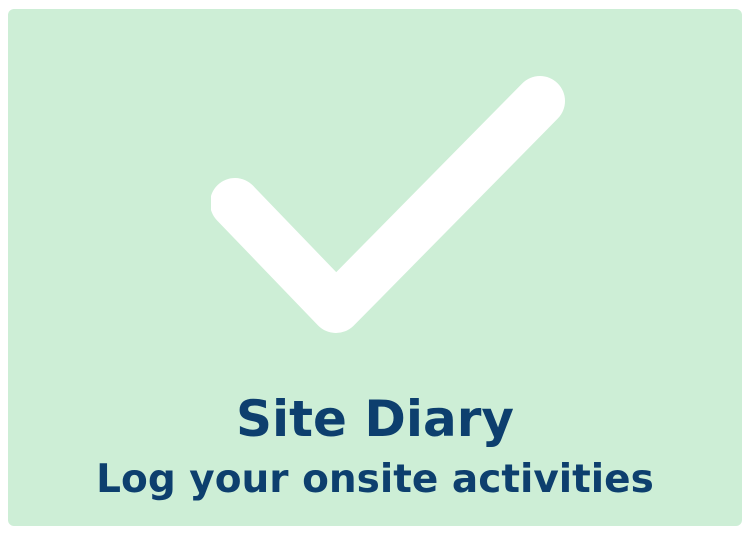 The image size is (752, 539). I want to click on tile-subtitle: Log your onsite activities, so click(375, 479).